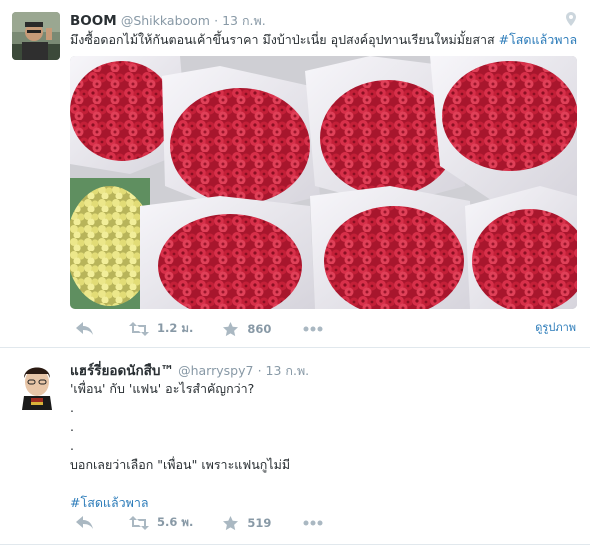 This screenshot has height=545, width=590. What do you see at coordinates (162, 388) in the screenshot?
I see `tweet-line: 'เพื่อน' กับ 'แฟน' อะไรสำคัญกว่า?` at bounding box center [162, 388].